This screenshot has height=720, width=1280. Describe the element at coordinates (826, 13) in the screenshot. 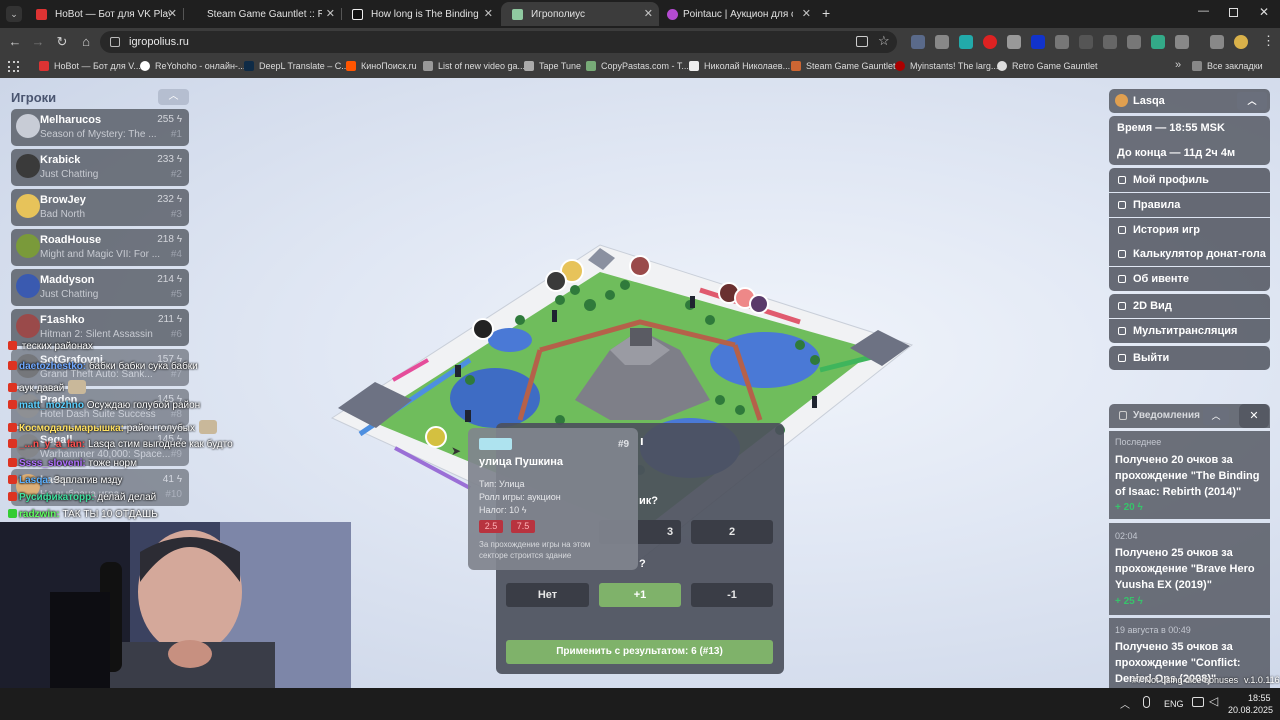

I see `new-tab-button: +` at that location.